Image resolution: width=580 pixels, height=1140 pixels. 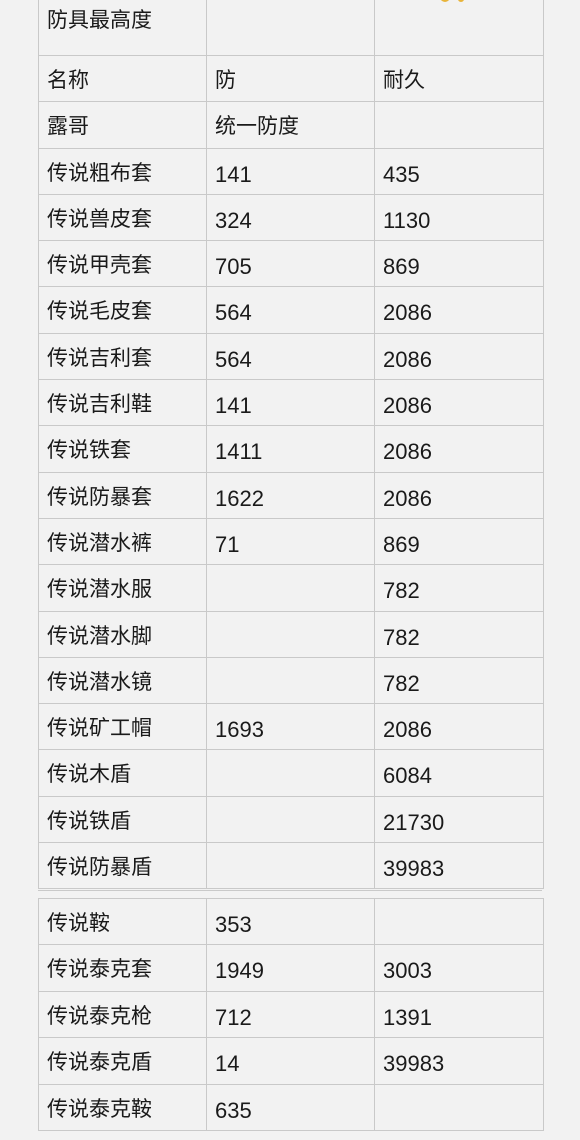 What do you see at coordinates (123, 727) in the screenshot?
I see `name-cell: 传说矿工帽` at bounding box center [123, 727].